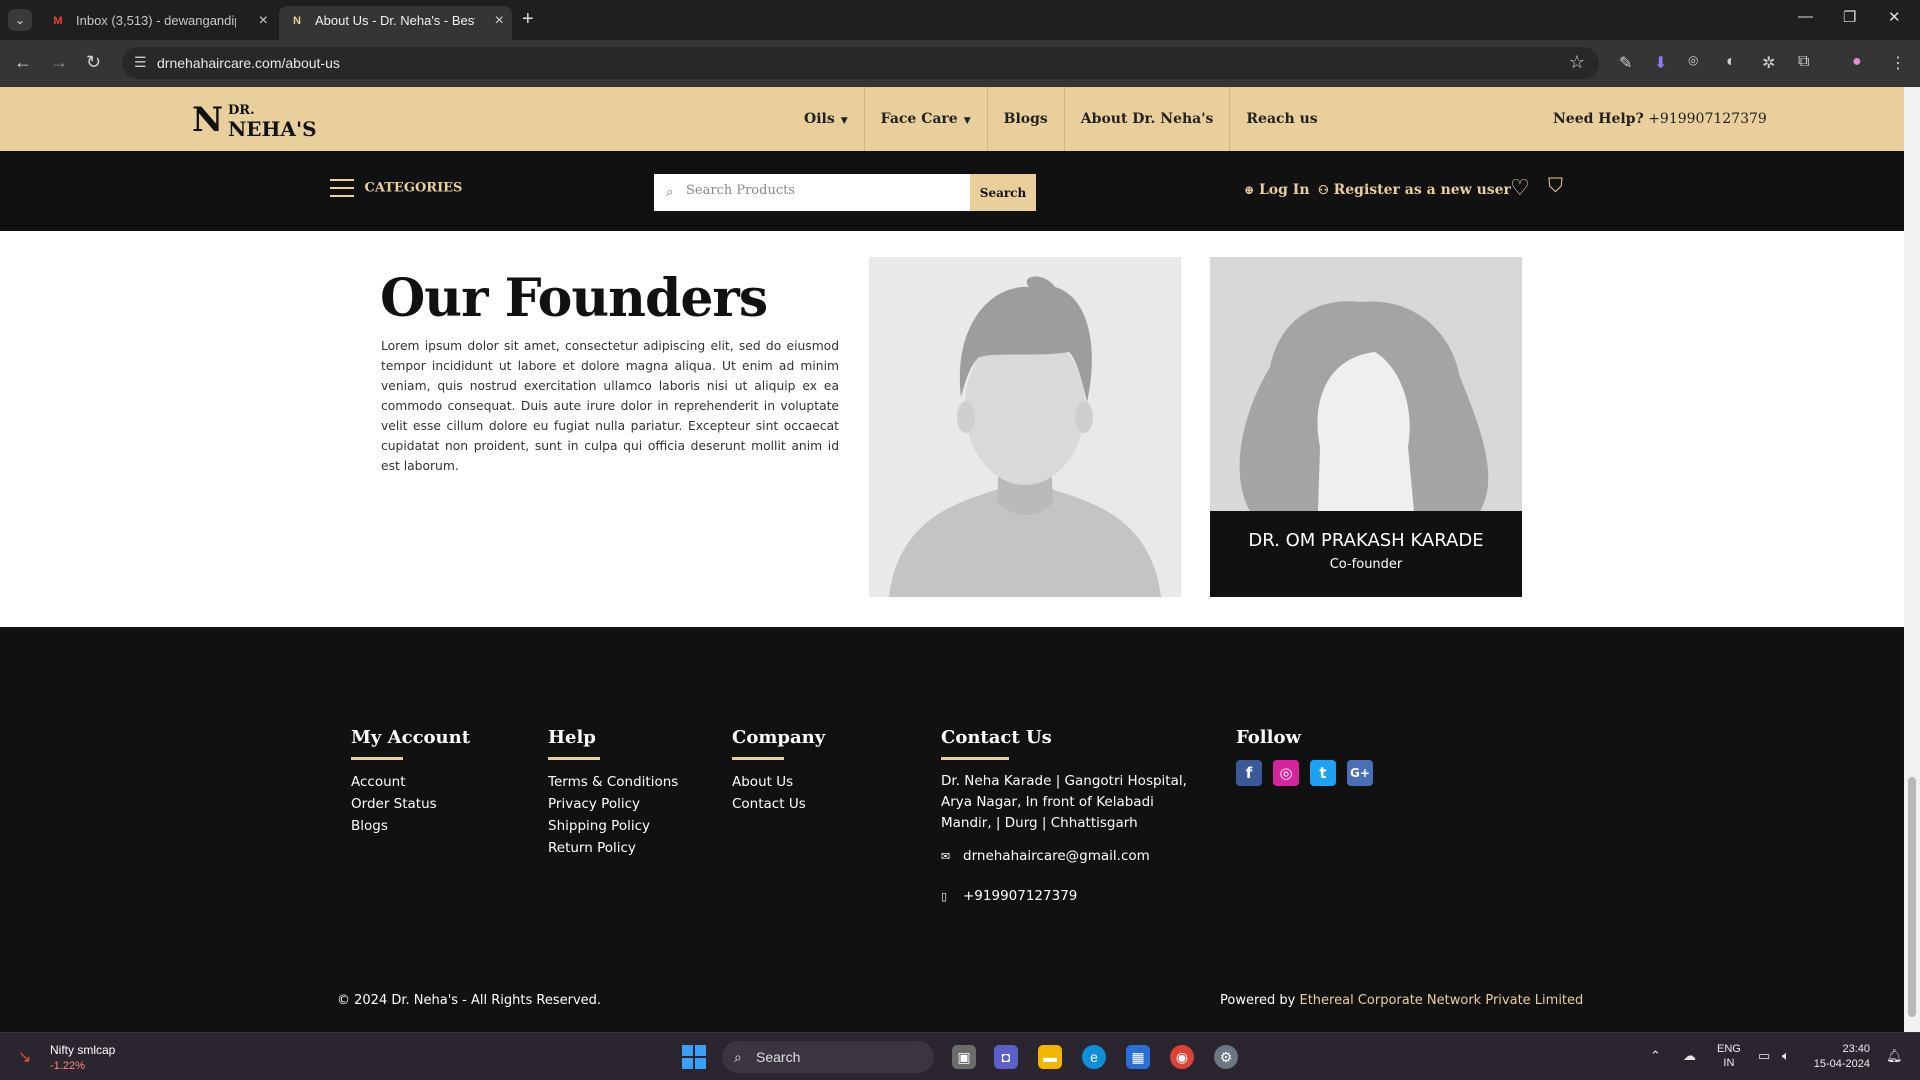 The height and width of the screenshot is (1080, 1920). I want to click on nav-item-face-care: Face Care ▼, so click(926, 119).